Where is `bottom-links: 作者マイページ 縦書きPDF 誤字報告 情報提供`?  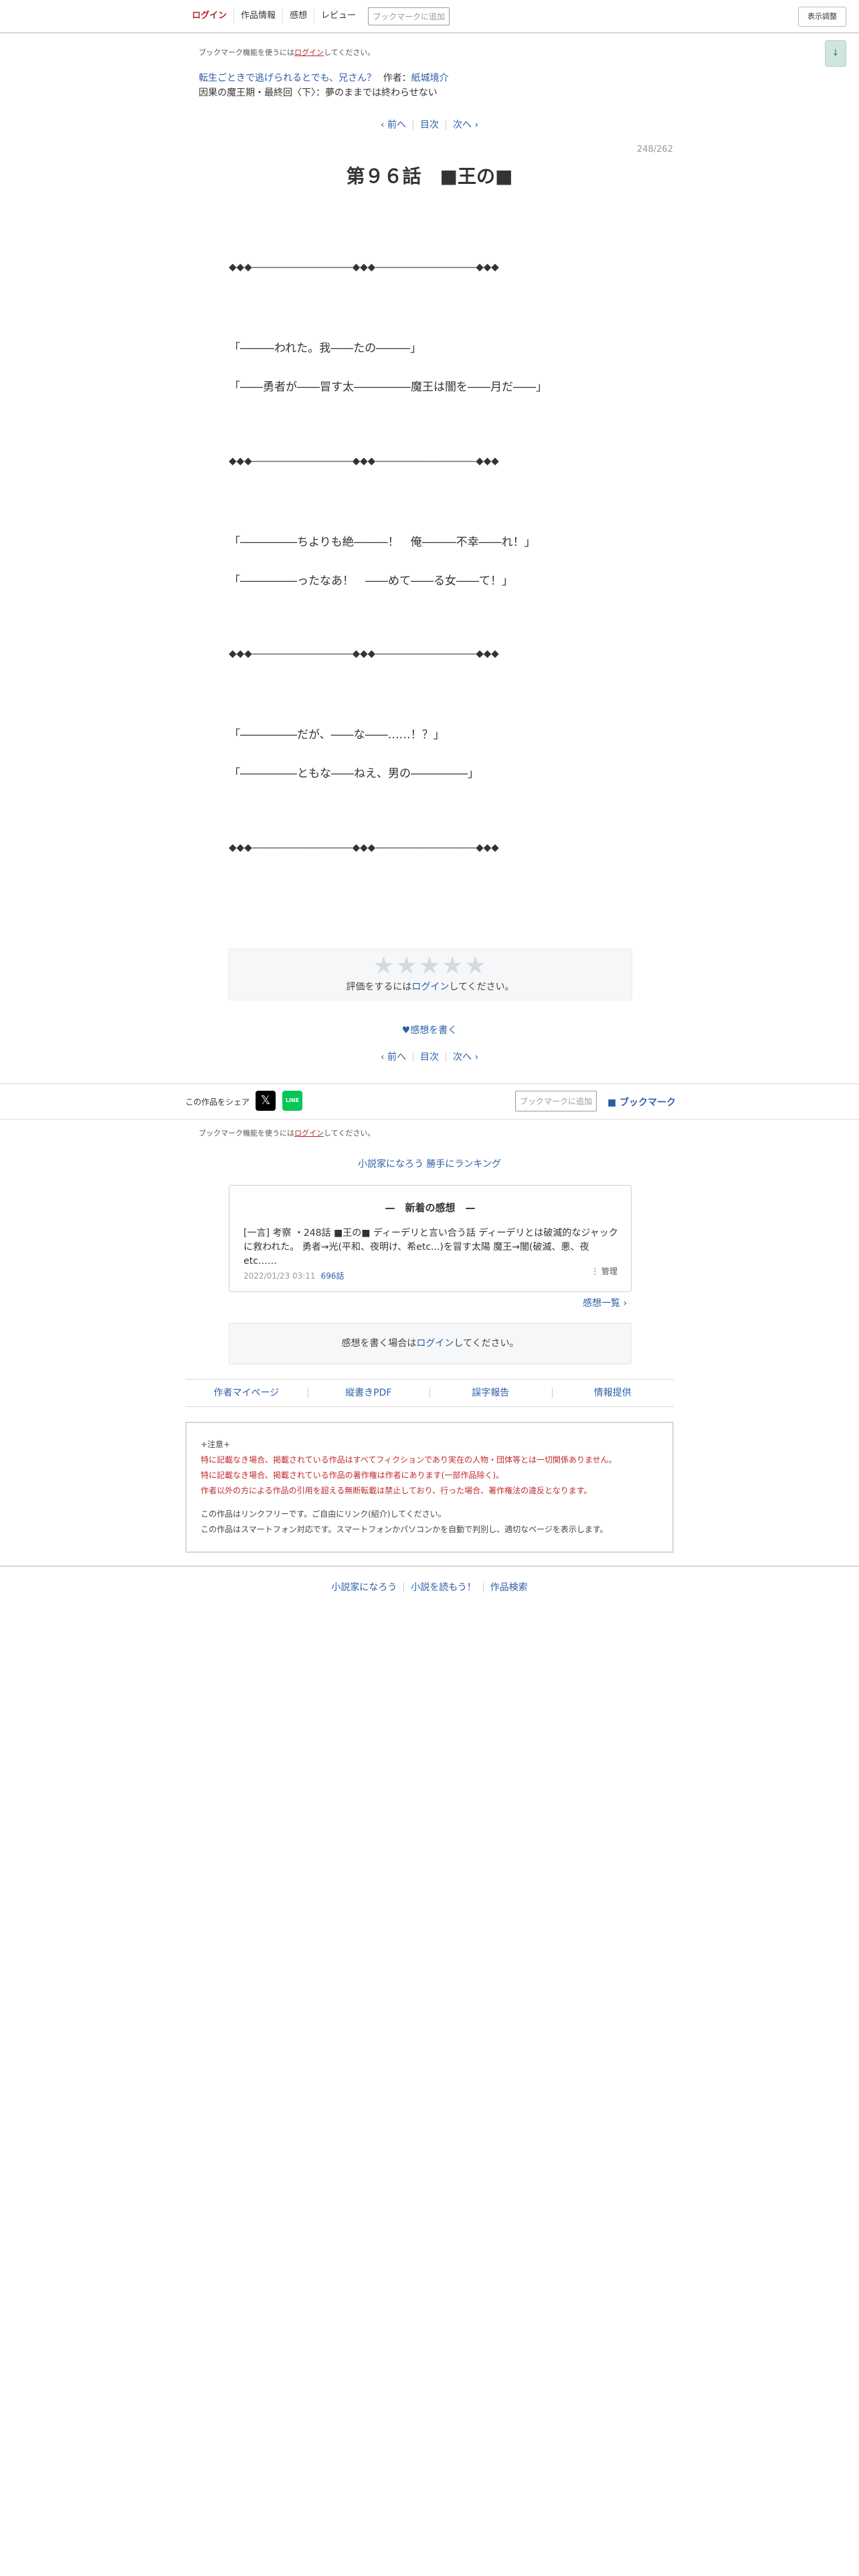 bottom-links: 作者マイページ 縦書きPDF 誤字報告 情報提供 is located at coordinates (429, 1393).